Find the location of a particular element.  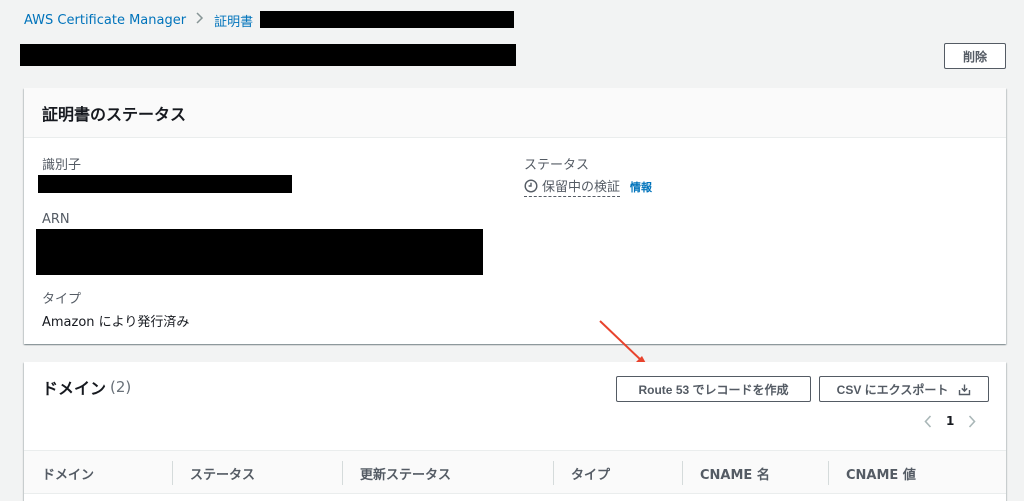

breadcrumb: AWS Certificate Manager 証明書 is located at coordinates (152, 20).